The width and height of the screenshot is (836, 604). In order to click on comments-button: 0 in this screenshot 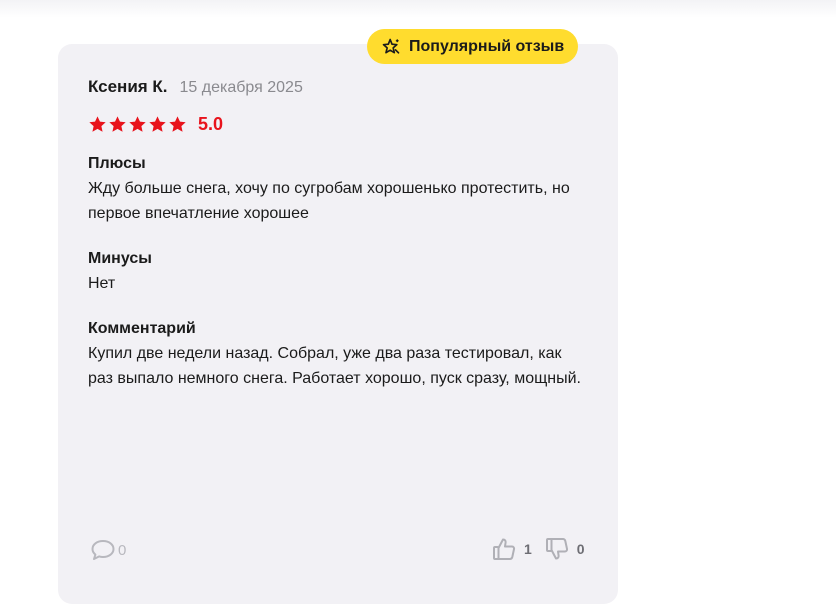, I will do `click(108, 550)`.